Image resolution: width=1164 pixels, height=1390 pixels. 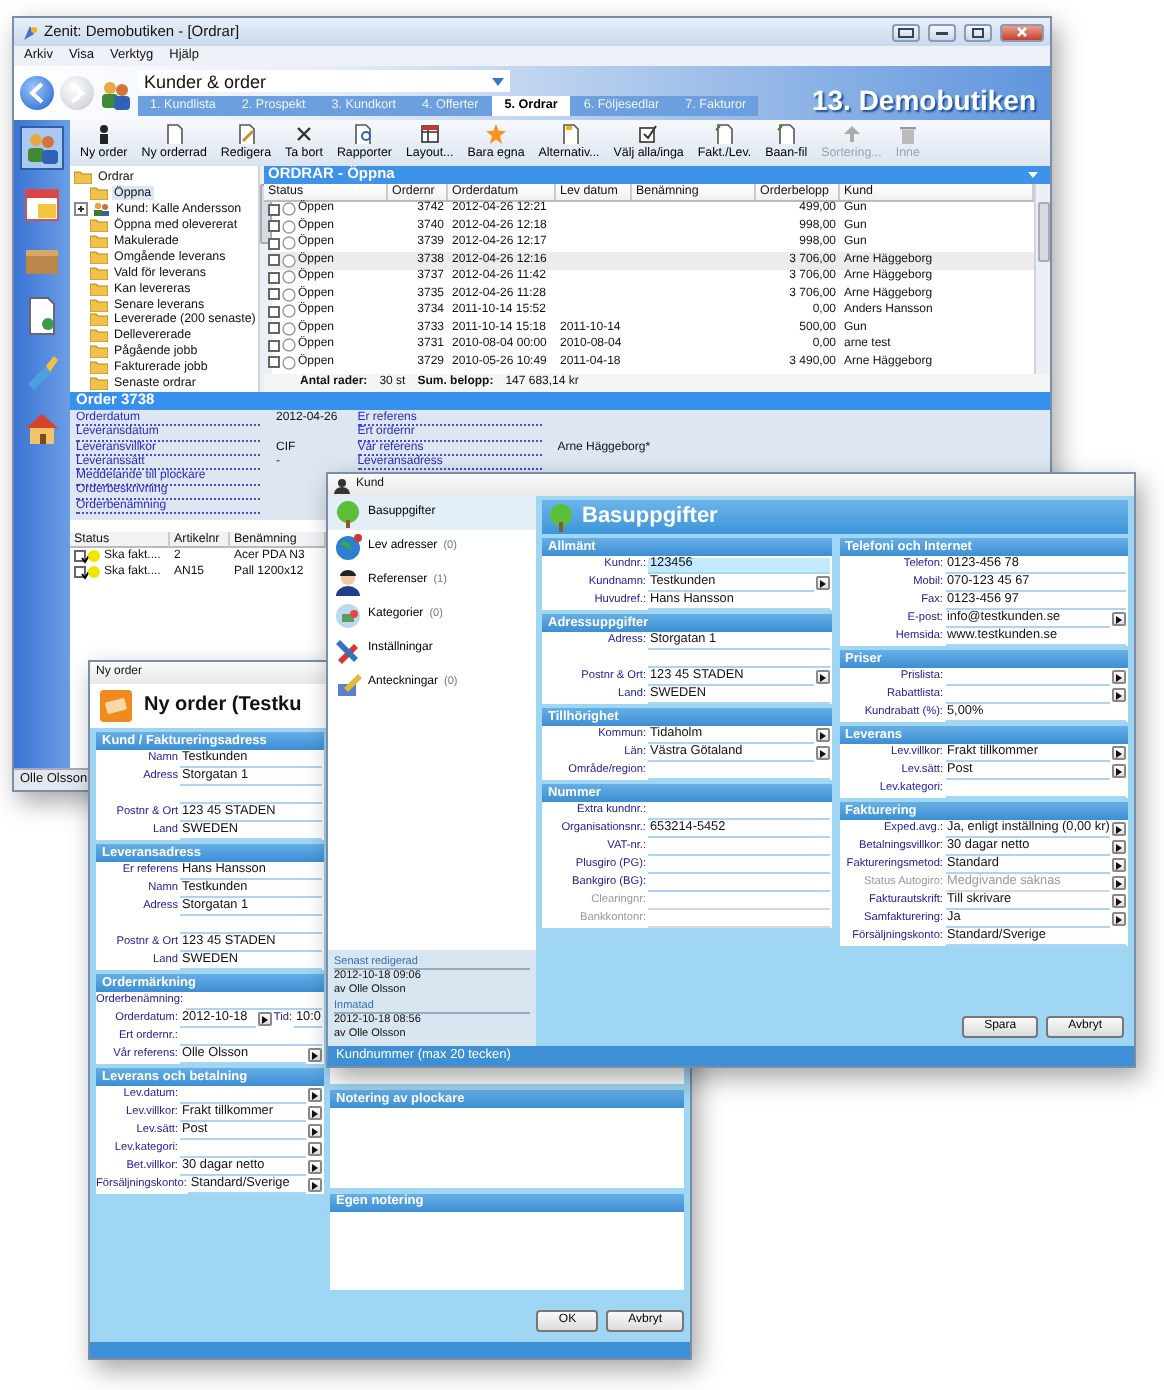 What do you see at coordinates (42, 204) in the screenshot?
I see `calendar-icon` at bounding box center [42, 204].